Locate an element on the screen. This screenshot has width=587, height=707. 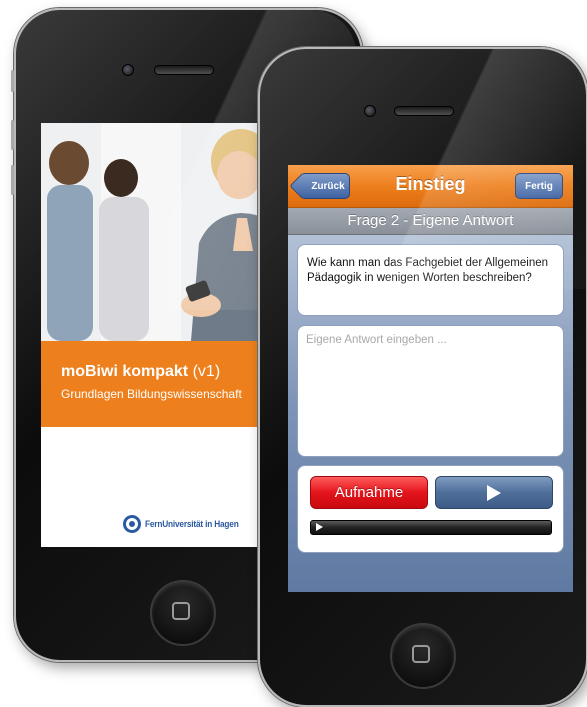
record-button: Aufnahme is located at coordinates (369, 492).